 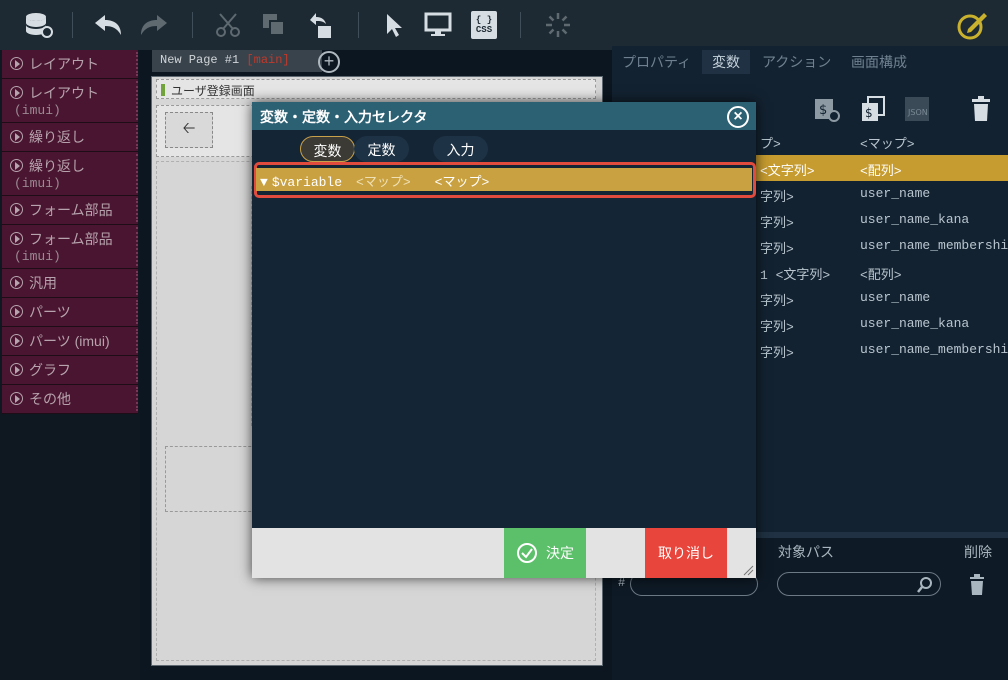 What do you see at coordinates (38, 25) in the screenshot?
I see `database-icon` at bounding box center [38, 25].